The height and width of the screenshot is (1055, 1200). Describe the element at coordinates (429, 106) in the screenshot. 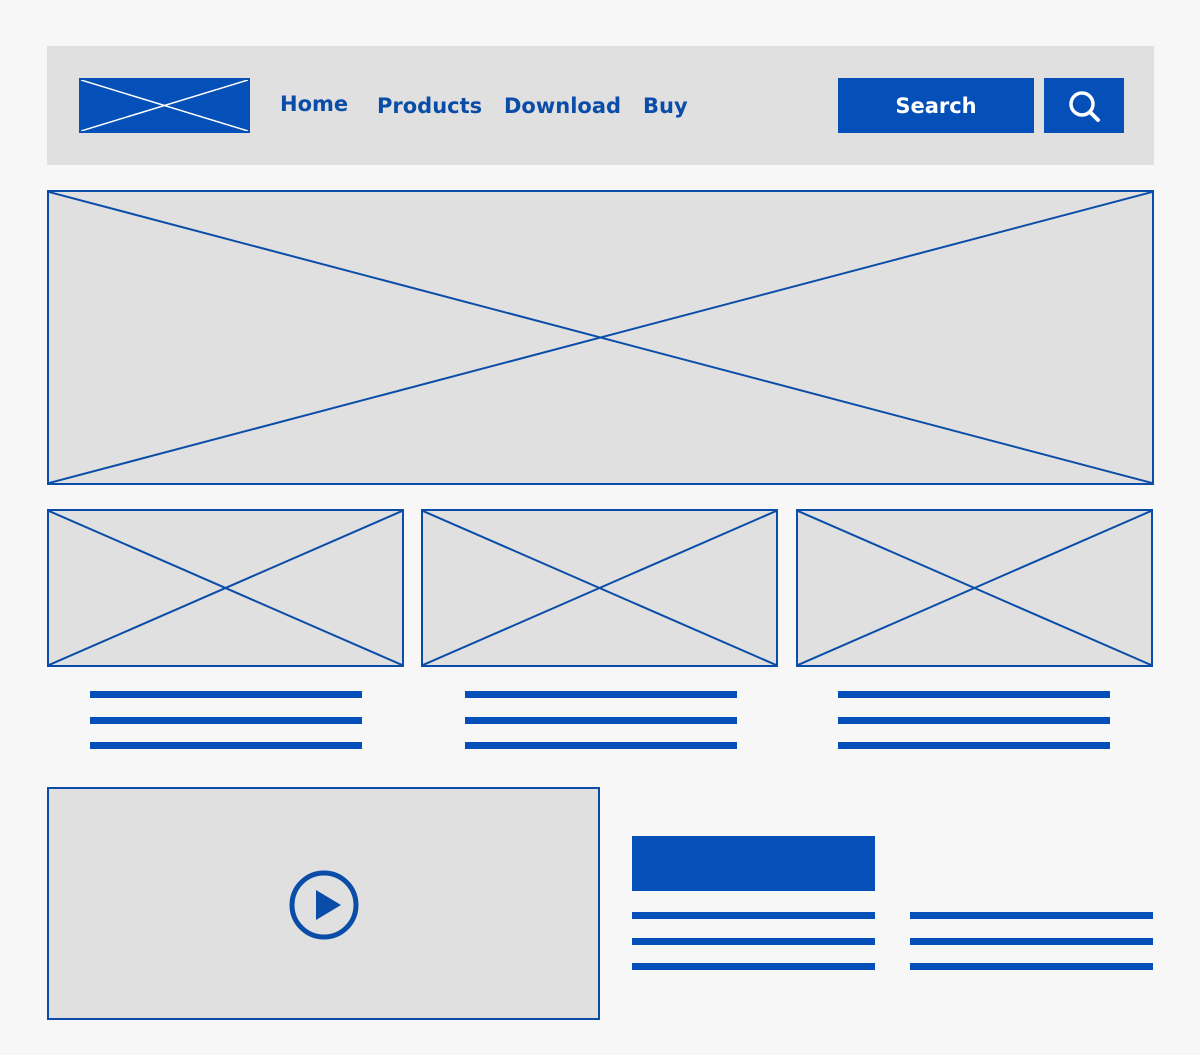

I see `nav-products: Products` at that location.